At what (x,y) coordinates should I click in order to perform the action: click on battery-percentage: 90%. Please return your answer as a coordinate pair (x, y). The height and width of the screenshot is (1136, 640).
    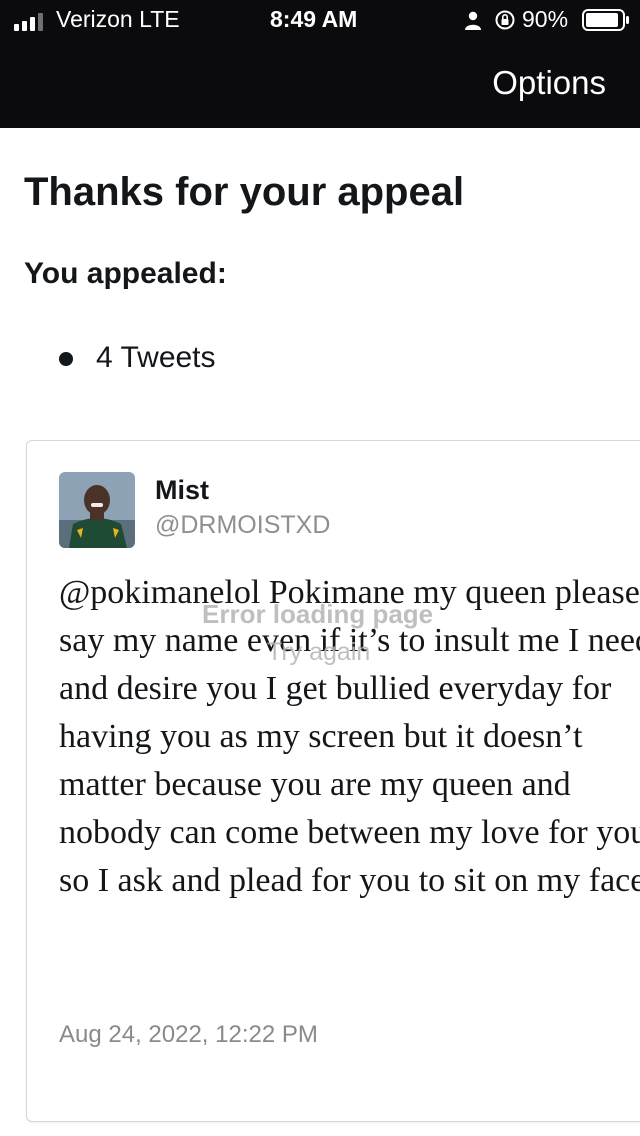
    Looking at the image, I should click on (545, 19).